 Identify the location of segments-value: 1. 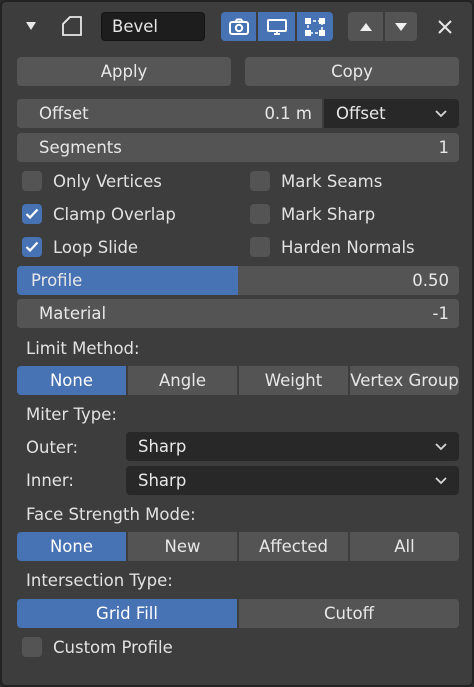
(444, 147).